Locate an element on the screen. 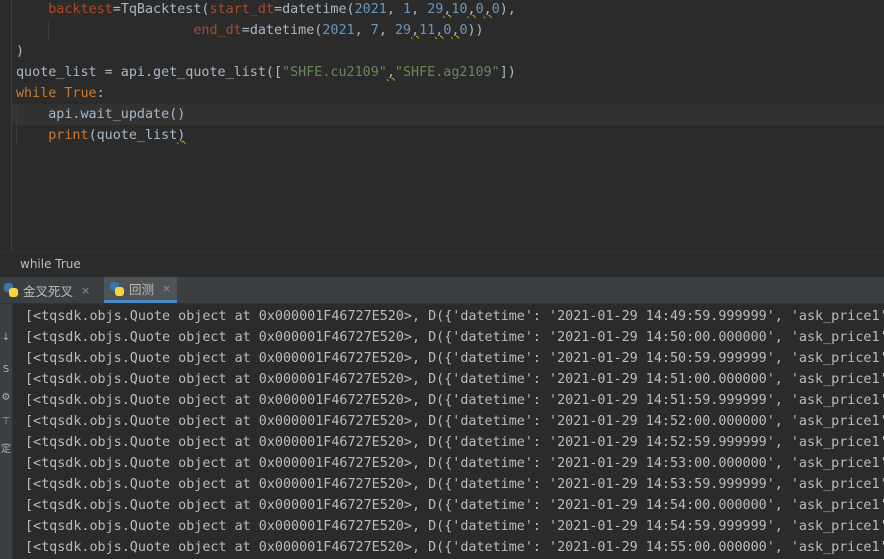  scroll-down-icon: ↓ is located at coordinates (6, 337).